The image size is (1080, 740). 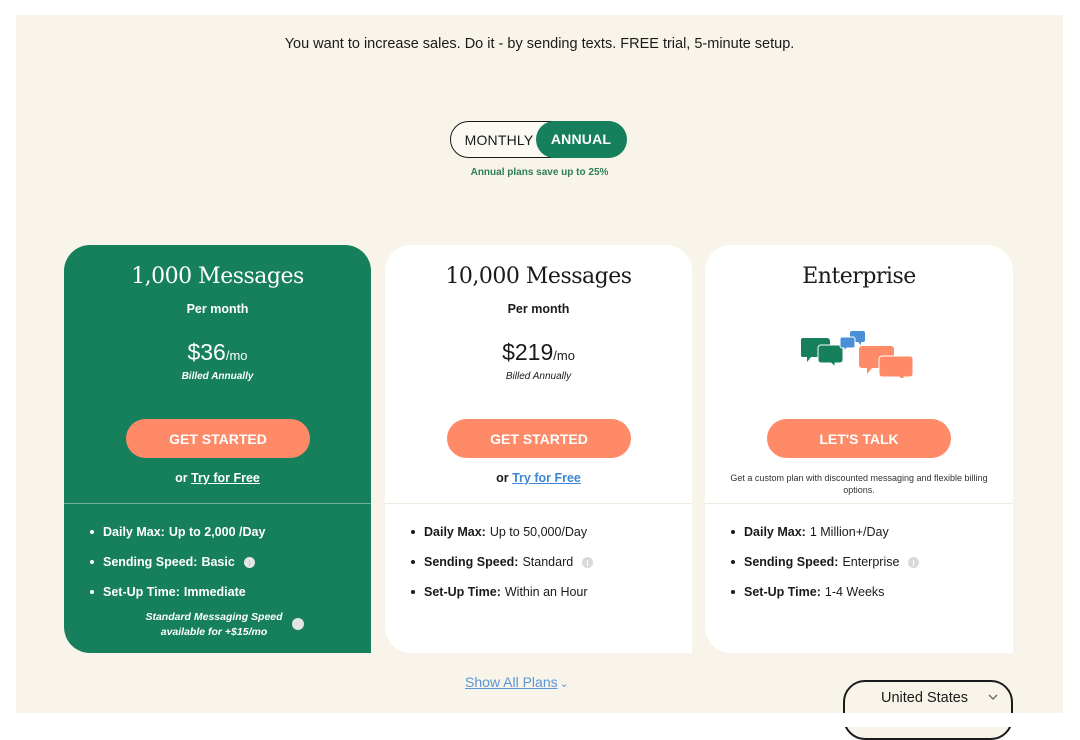 What do you see at coordinates (859, 438) in the screenshot?
I see `lets-talk-button: LET'S TALK` at bounding box center [859, 438].